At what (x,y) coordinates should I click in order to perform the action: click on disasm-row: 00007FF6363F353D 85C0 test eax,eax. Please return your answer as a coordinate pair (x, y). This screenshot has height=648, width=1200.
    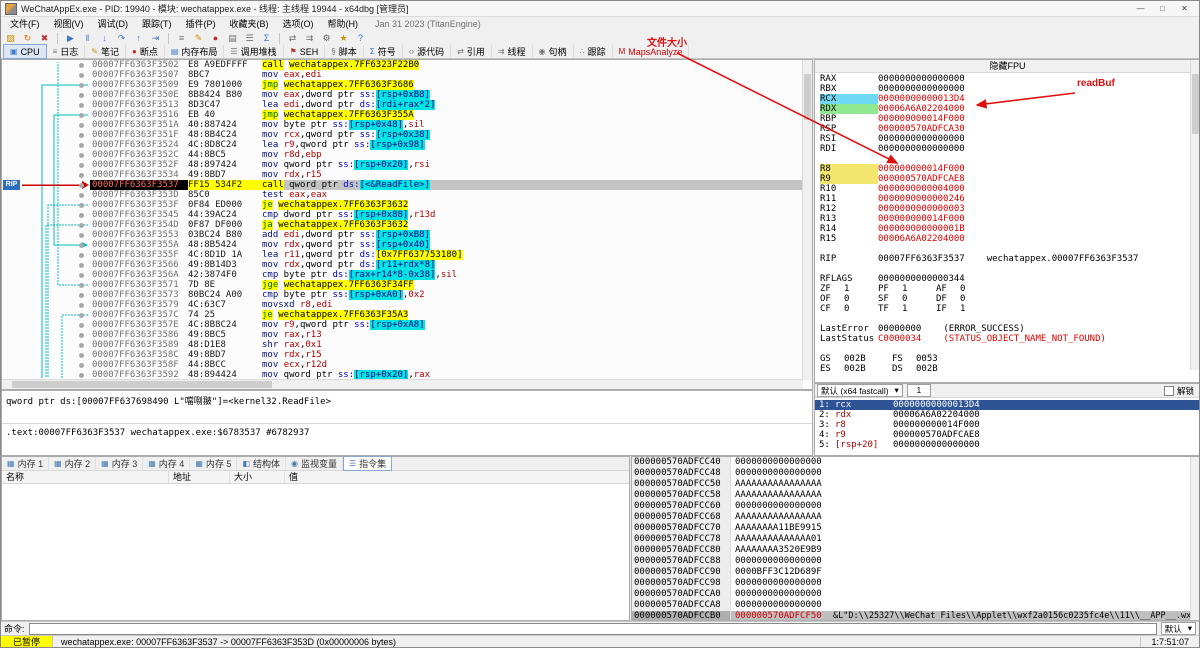
    Looking at the image, I should click on (441, 195).